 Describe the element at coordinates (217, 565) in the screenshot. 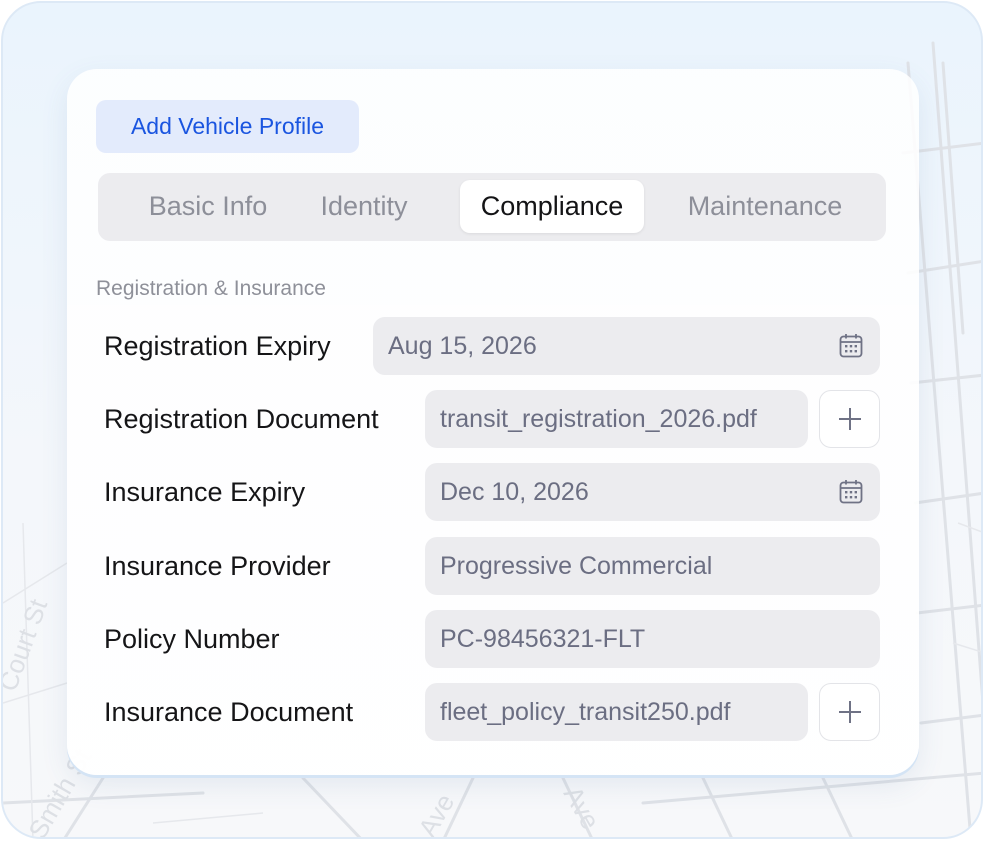

I see `insurance-provider-label: Insurance Provider` at that location.